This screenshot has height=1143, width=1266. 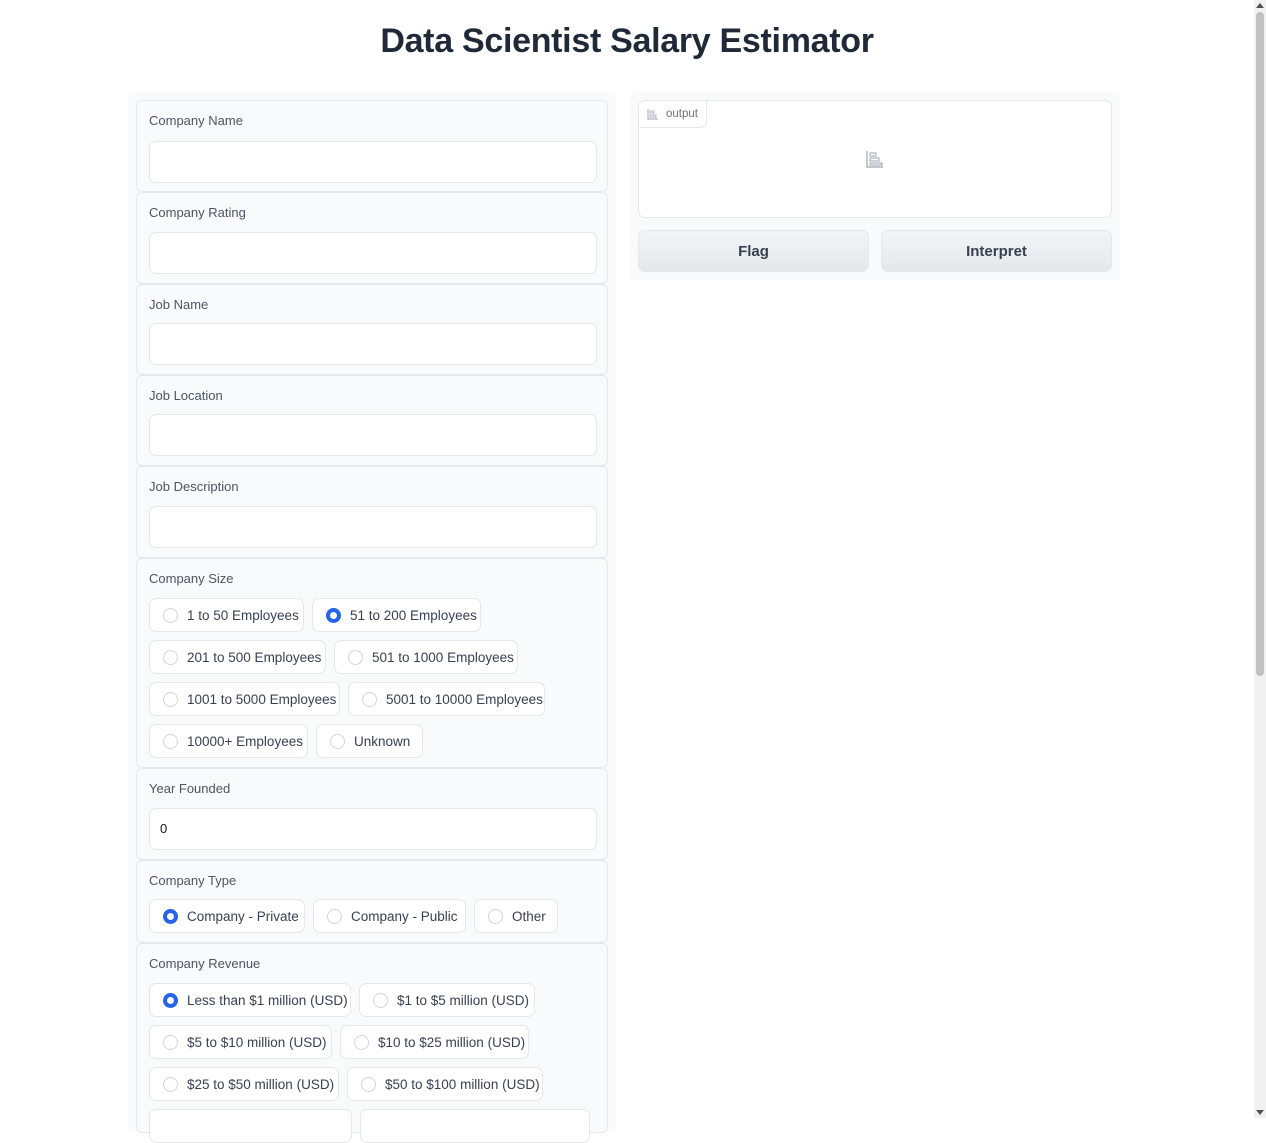 What do you see at coordinates (443, 657) in the screenshot?
I see `radio-label: 501 to 1000 Employees` at bounding box center [443, 657].